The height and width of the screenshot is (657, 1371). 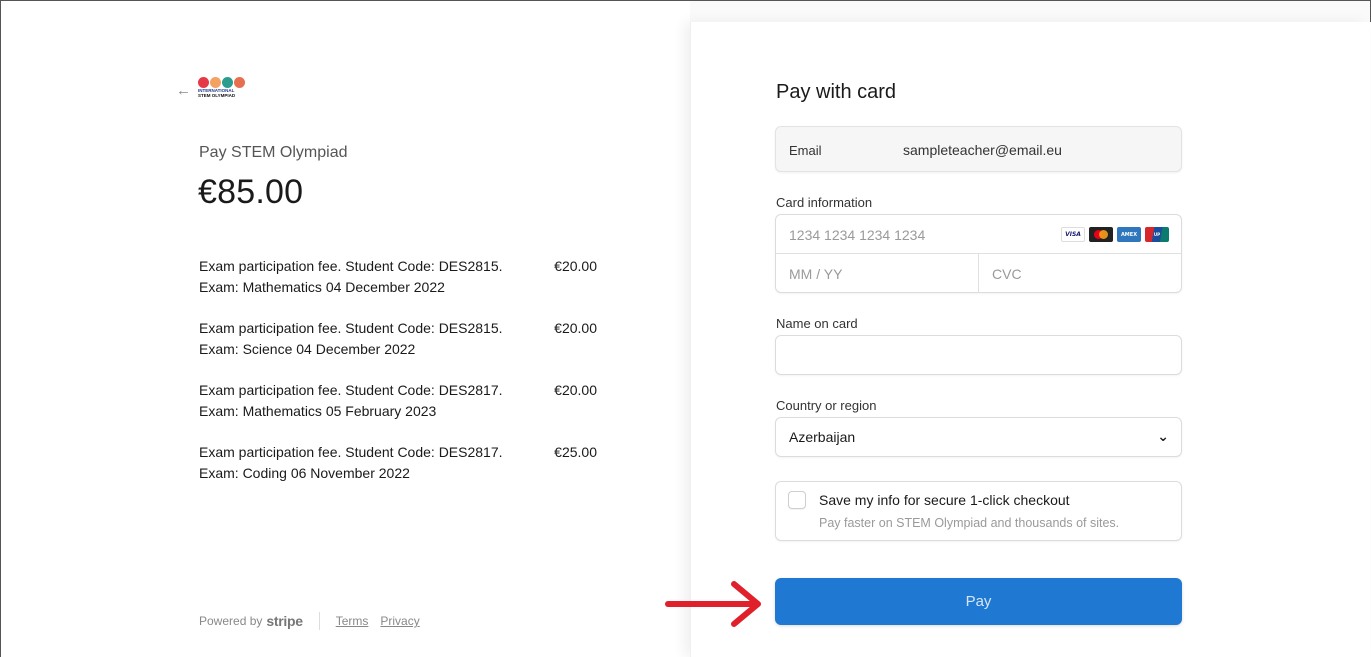 What do you see at coordinates (217, 95) in the screenshot?
I see `logo-text-line2: STEM OLYMPIAD` at bounding box center [217, 95].